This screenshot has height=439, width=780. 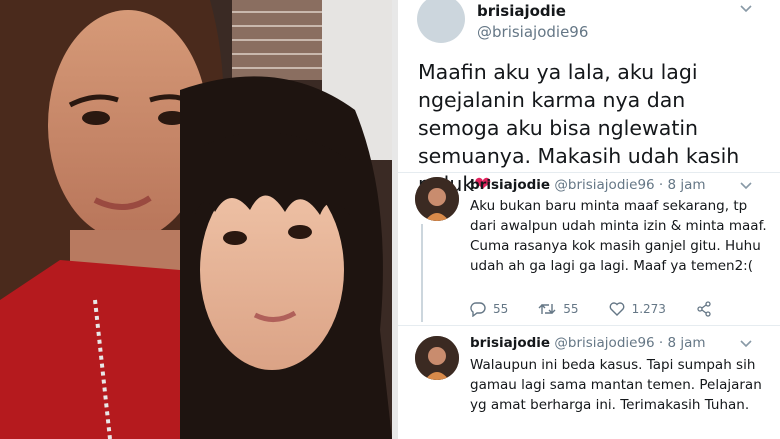 What do you see at coordinates (547, 309) in the screenshot?
I see `retweet-icon` at bounding box center [547, 309].